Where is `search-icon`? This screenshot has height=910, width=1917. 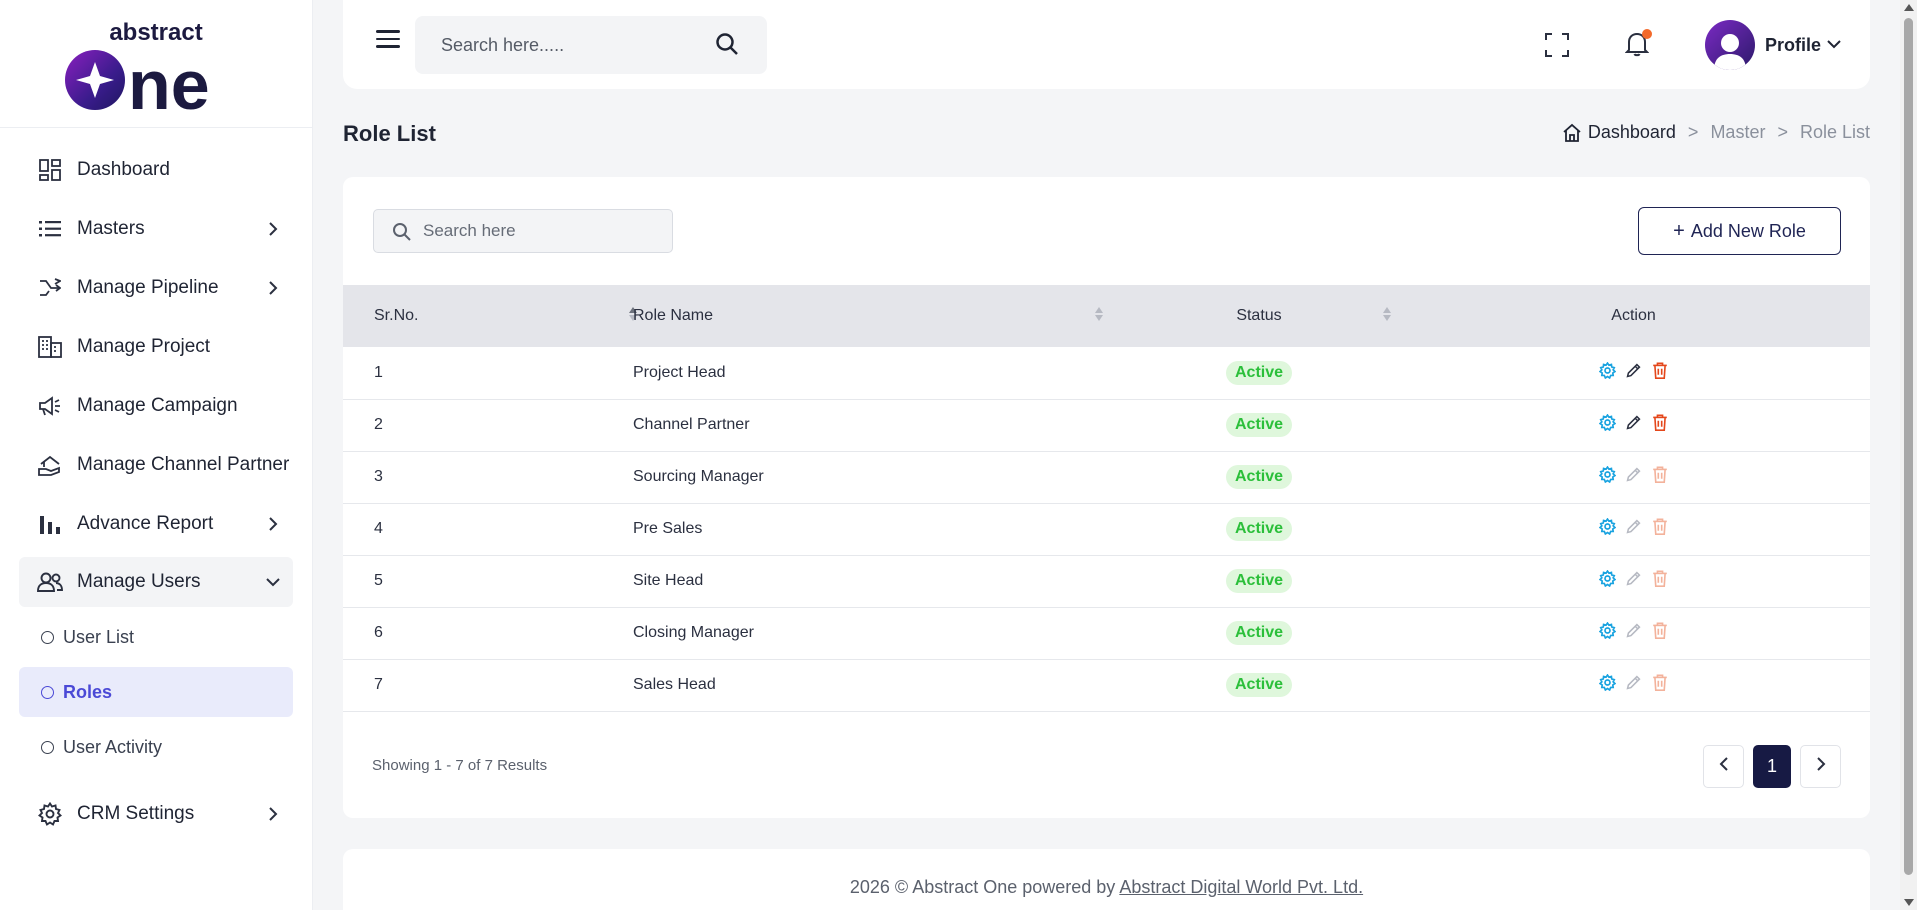
search-icon is located at coordinates (727, 46).